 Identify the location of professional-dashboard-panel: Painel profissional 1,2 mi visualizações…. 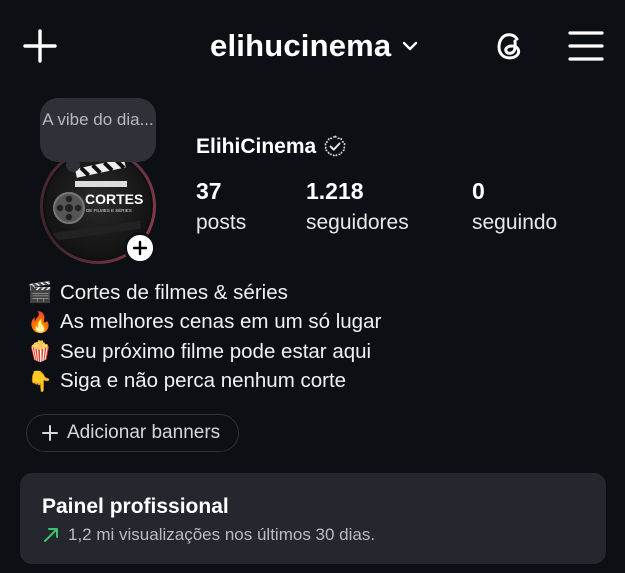
(313, 518).